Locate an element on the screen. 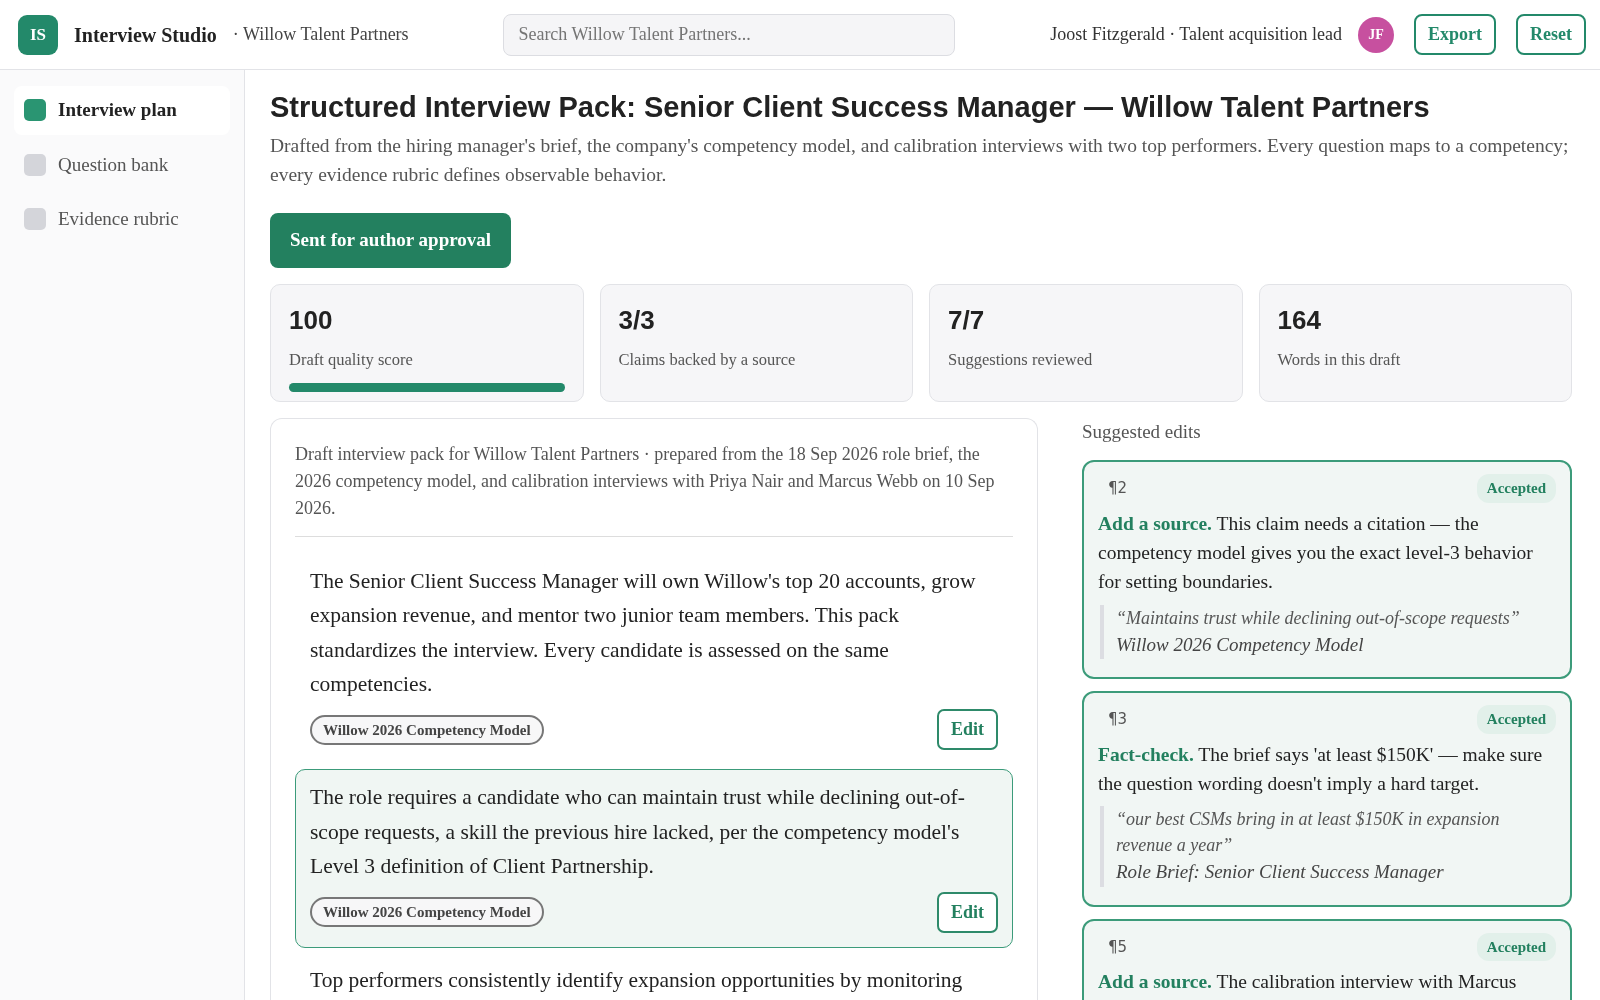 Image resolution: width=1600 pixels, height=1000 pixels. paragraph-text: Top performers consistently identify expansion opportunities by monitoring is located at coordinates (637, 980).